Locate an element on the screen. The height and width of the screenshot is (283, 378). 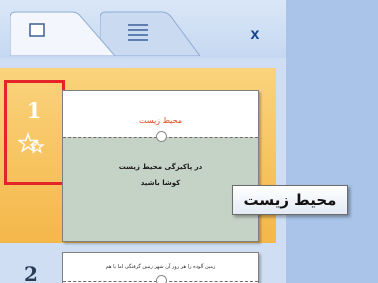
close-pane-button: x is located at coordinates (255, 35).